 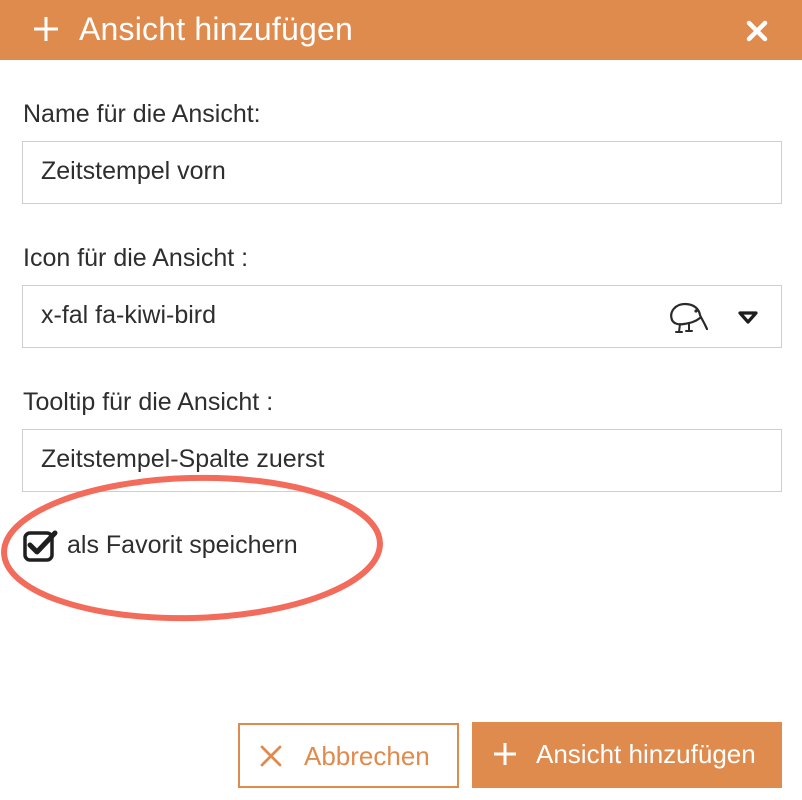 I want to click on dialog-header: Ansicht hinzufügen, so click(x=401, y=30).